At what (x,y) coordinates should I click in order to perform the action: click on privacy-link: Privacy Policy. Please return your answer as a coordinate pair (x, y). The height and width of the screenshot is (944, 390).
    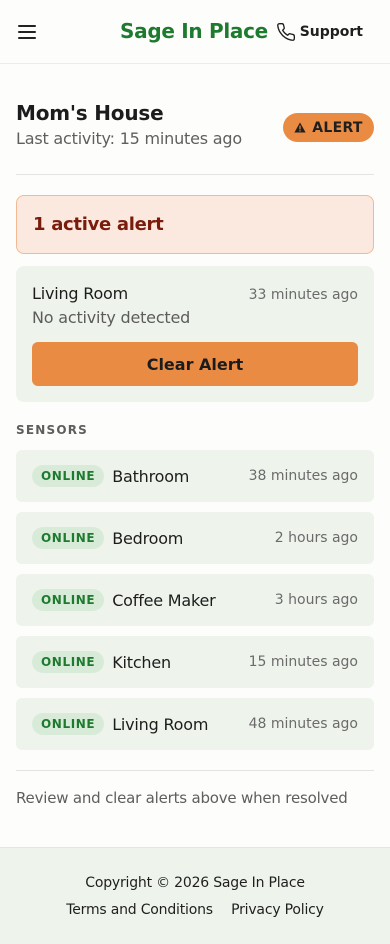
    Looking at the image, I should click on (277, 910).